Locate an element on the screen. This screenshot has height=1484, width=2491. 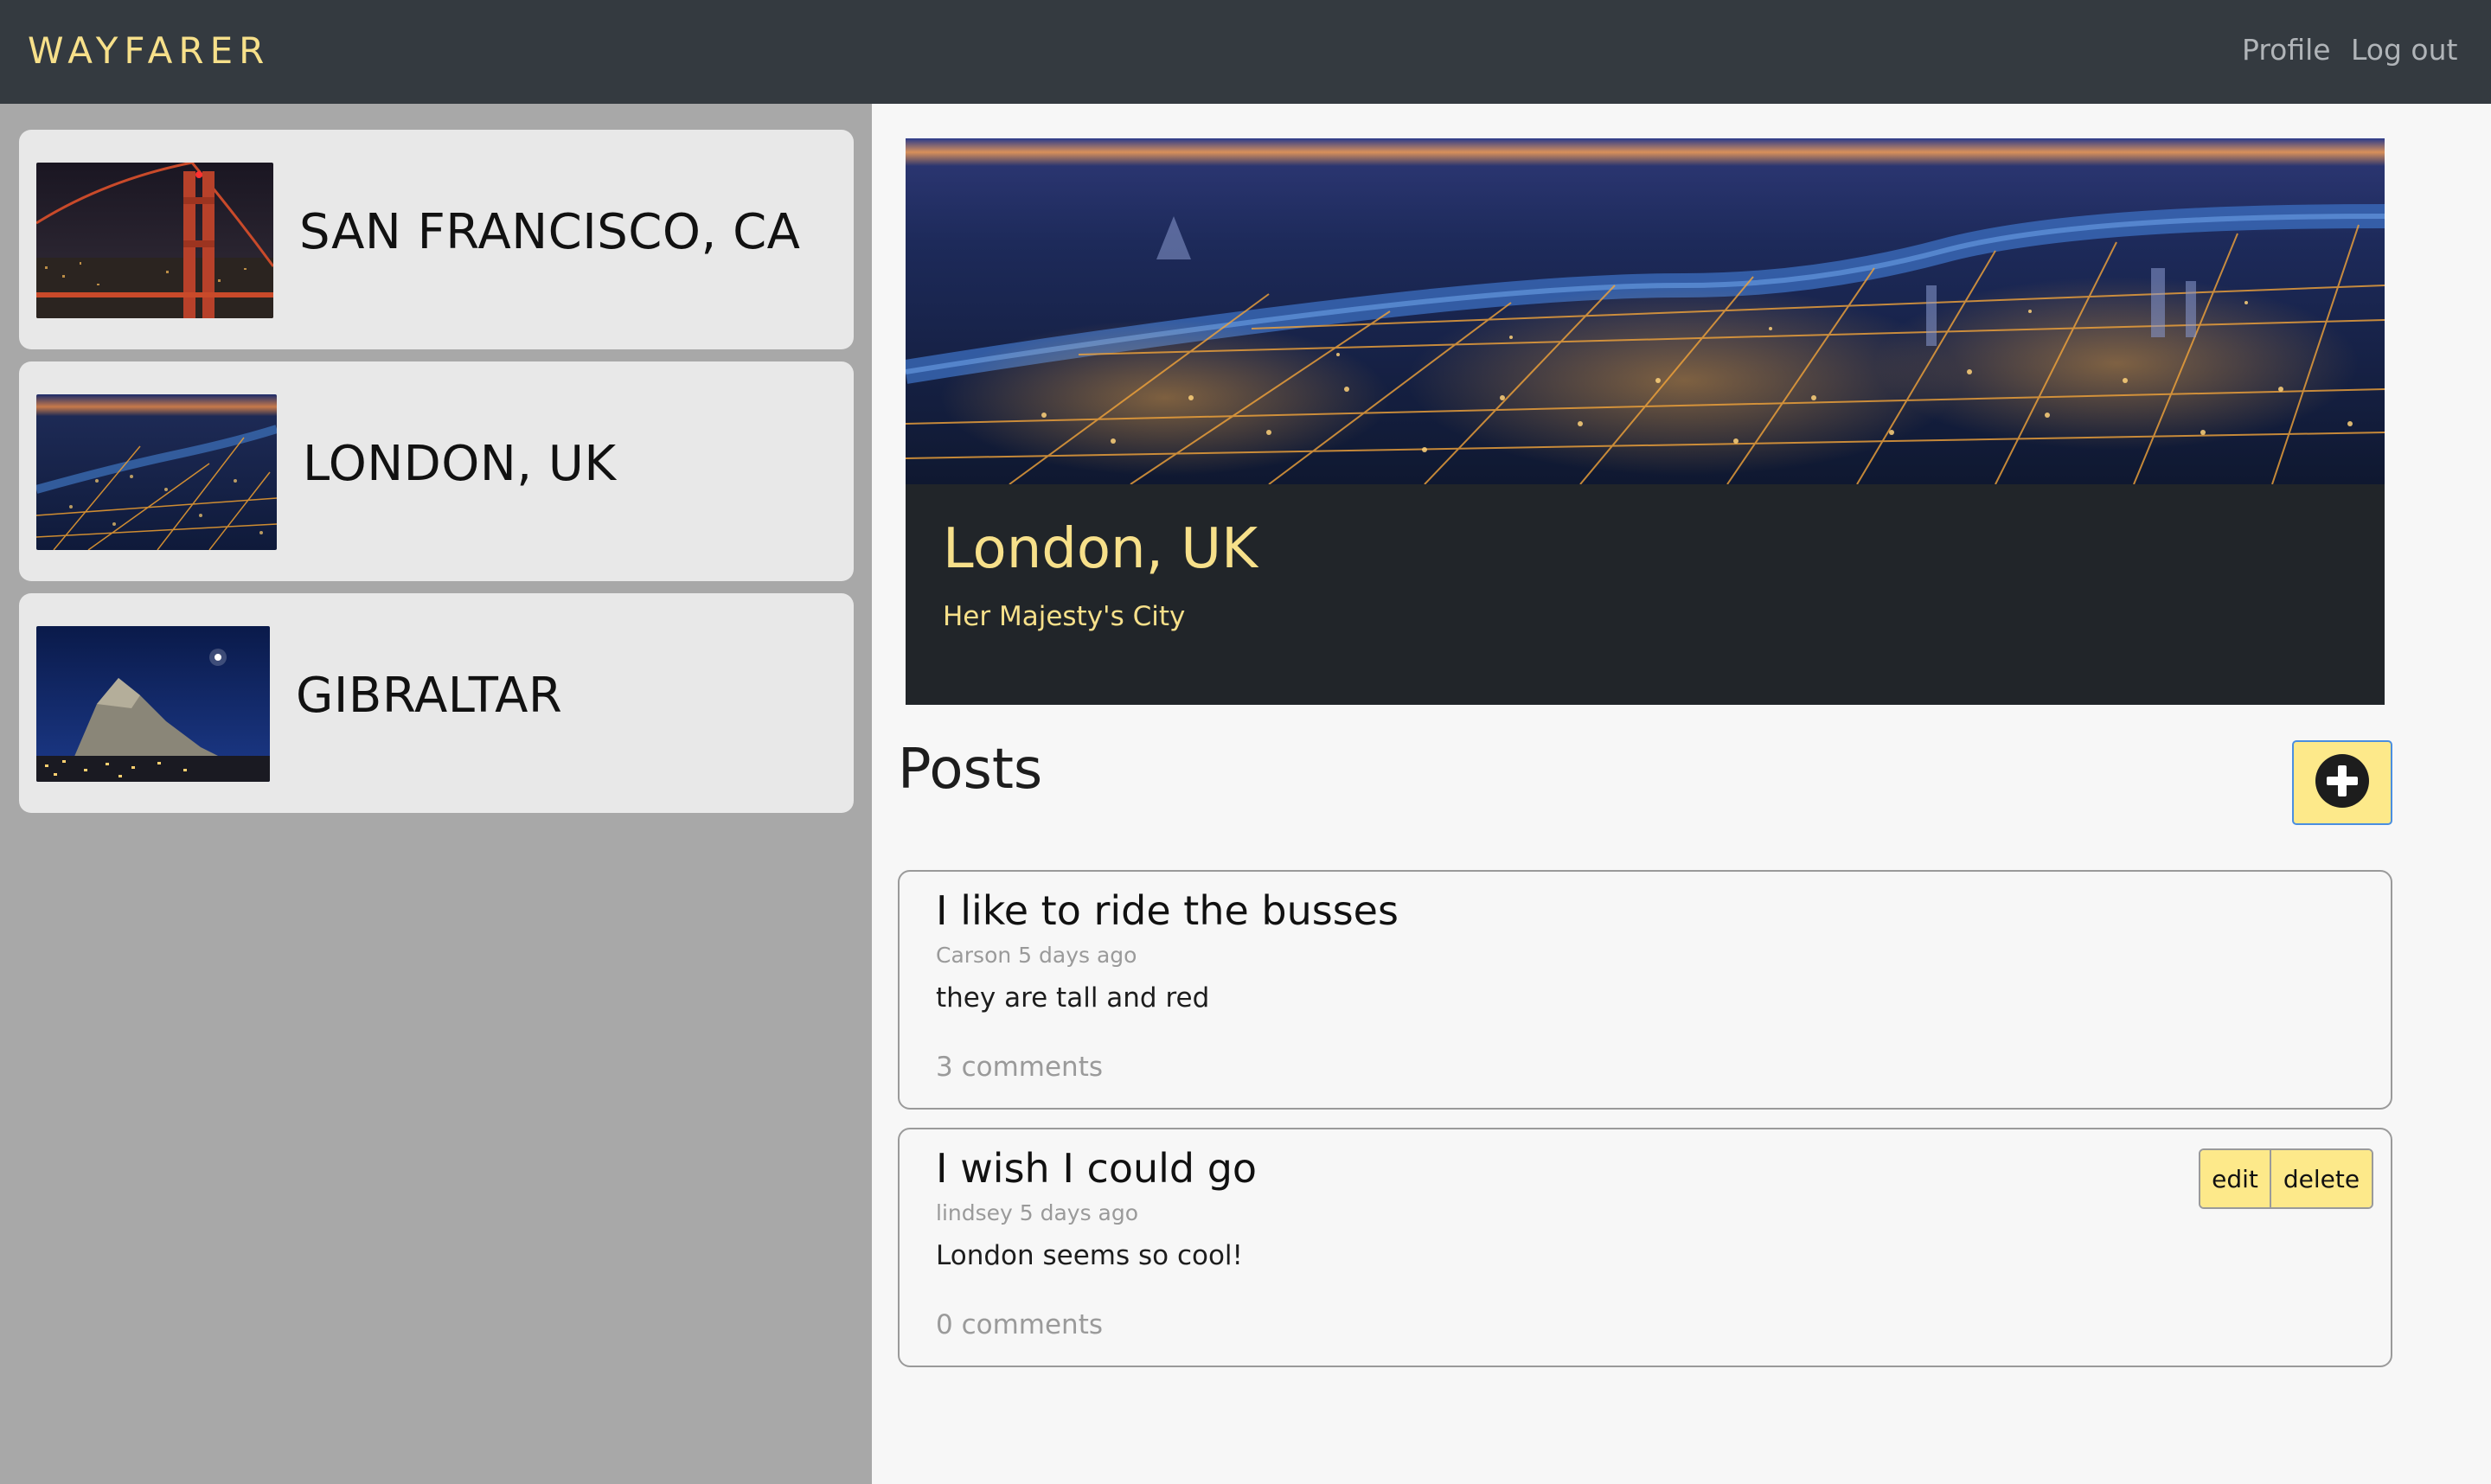
city-name-san-francisco: SAN FRANCISCO, CA is located at coordinates (550, 232).